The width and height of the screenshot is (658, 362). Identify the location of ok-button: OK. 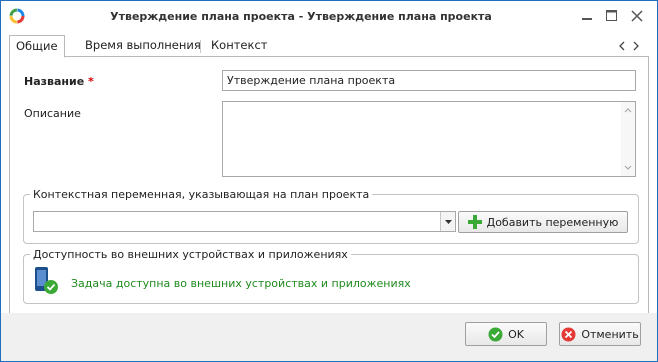
(506, 334).